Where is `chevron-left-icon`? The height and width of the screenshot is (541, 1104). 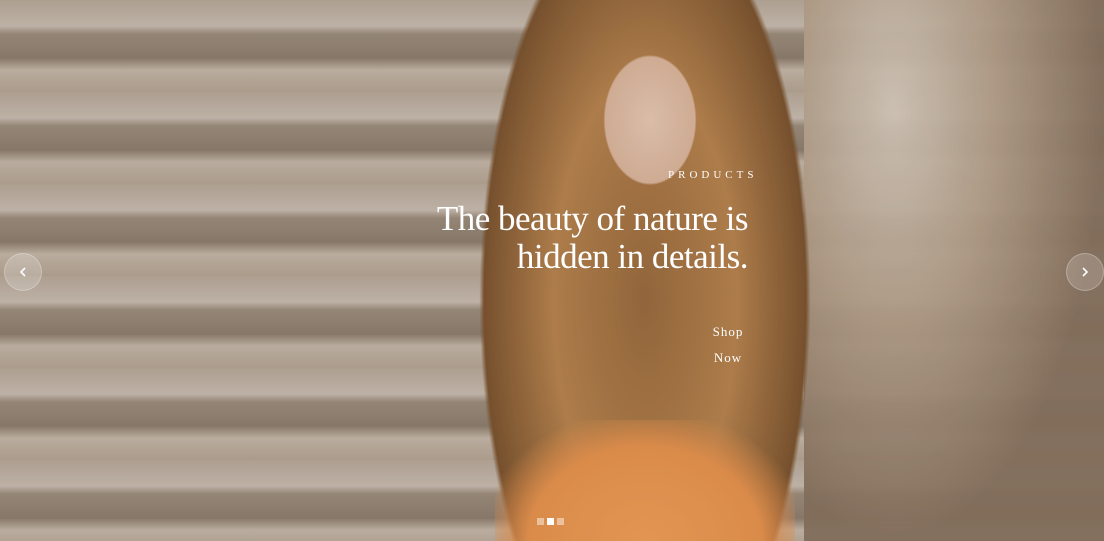
chevron-left-icon is located at coordinates (22, 272).